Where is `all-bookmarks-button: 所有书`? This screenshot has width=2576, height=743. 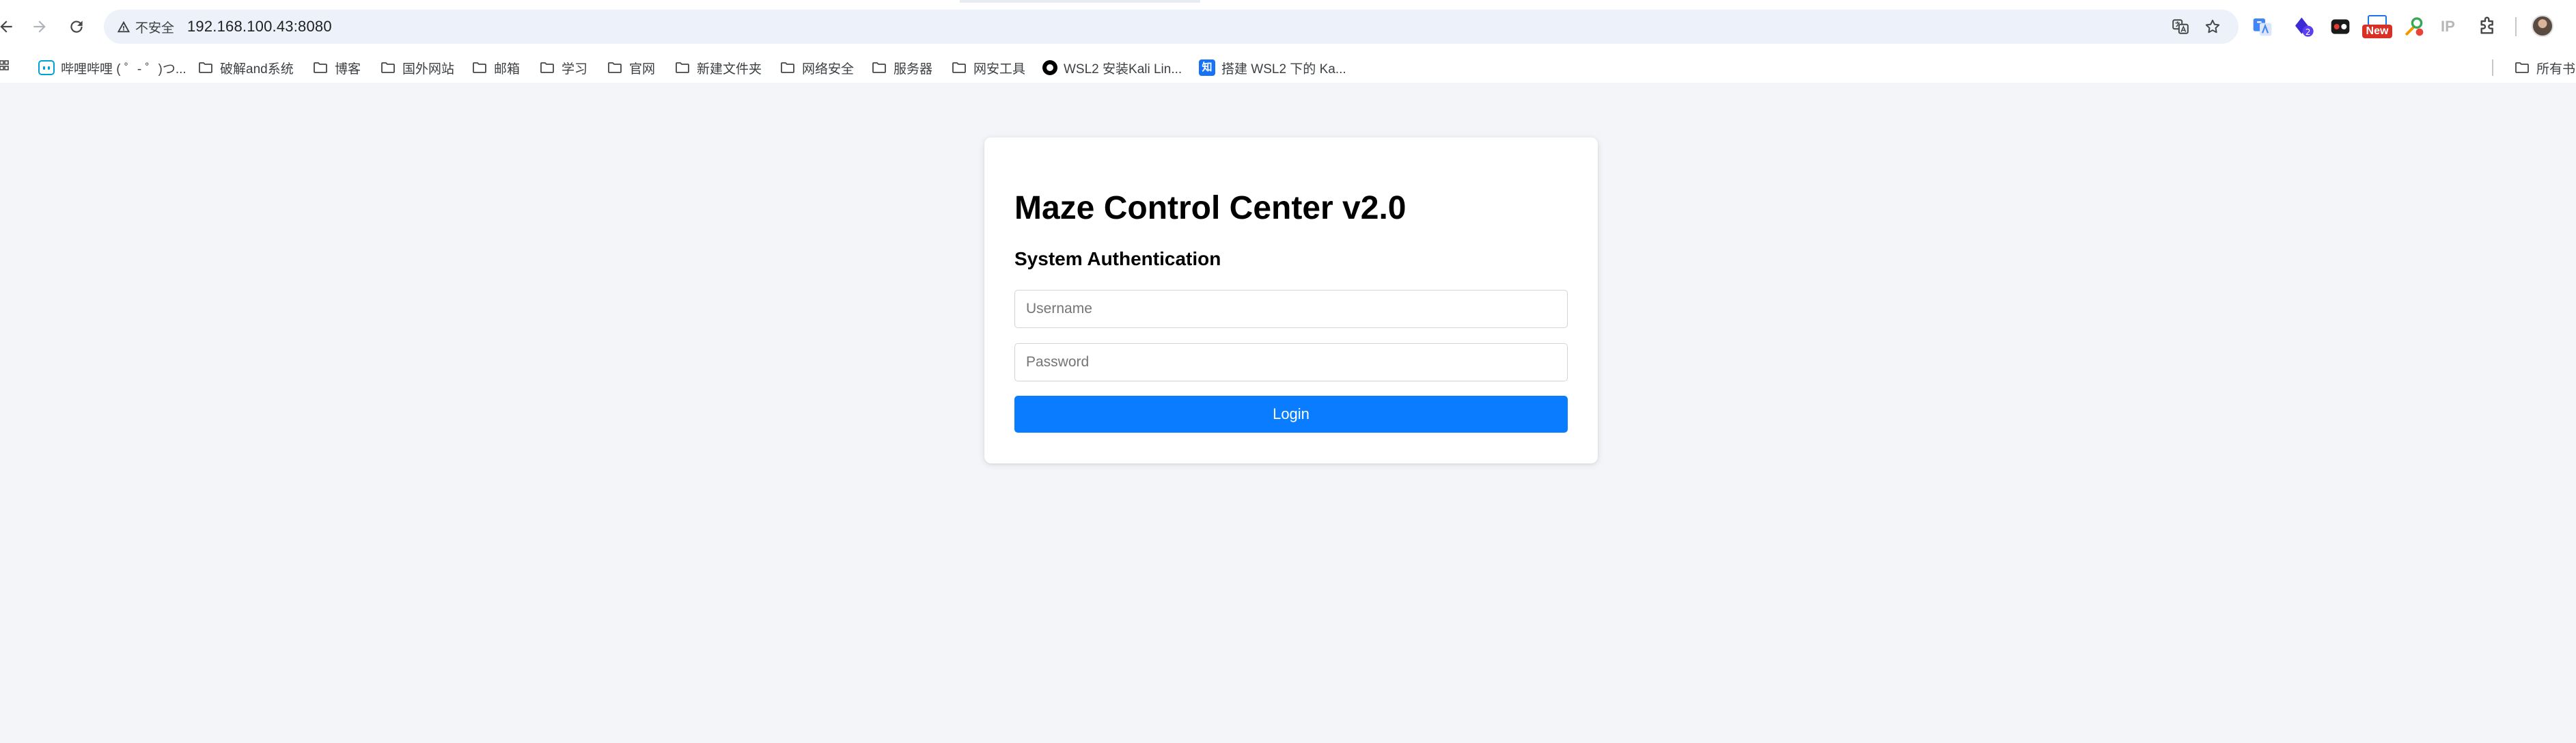 all-bookmarks-button: 所有书 is located at coordinates (2544, 67).